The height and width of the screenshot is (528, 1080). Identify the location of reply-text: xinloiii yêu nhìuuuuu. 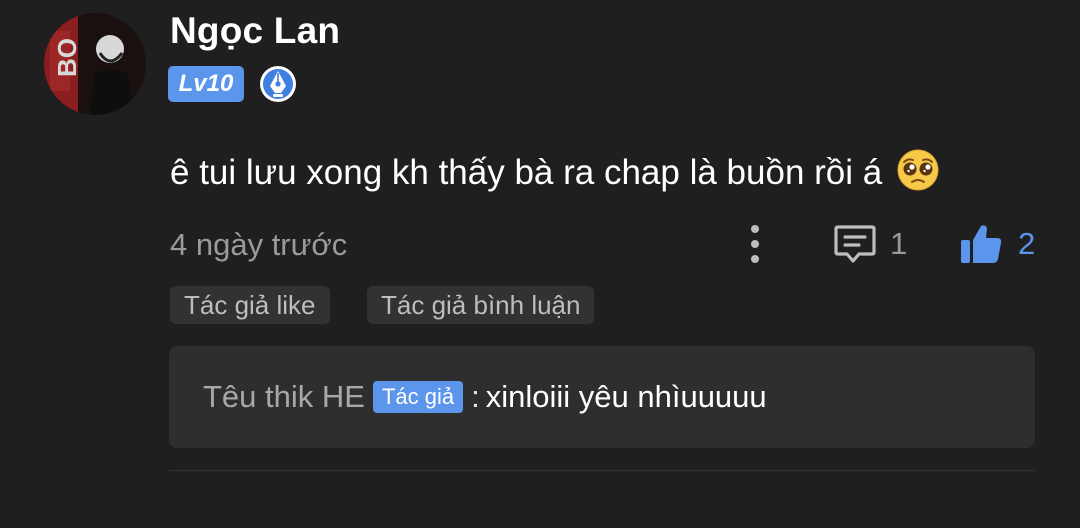
(626, 396).